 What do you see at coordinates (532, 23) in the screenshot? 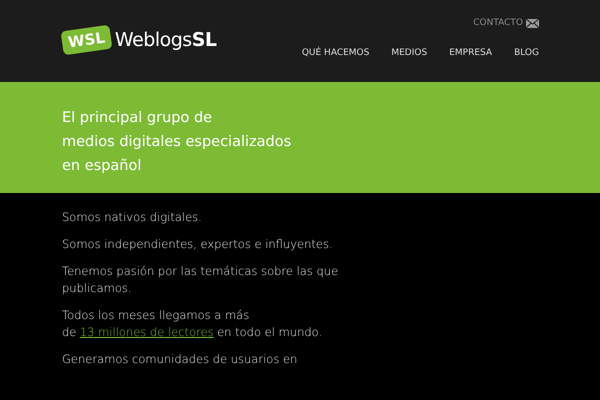
I see `mail-icon` at bounding box center [532, 23].